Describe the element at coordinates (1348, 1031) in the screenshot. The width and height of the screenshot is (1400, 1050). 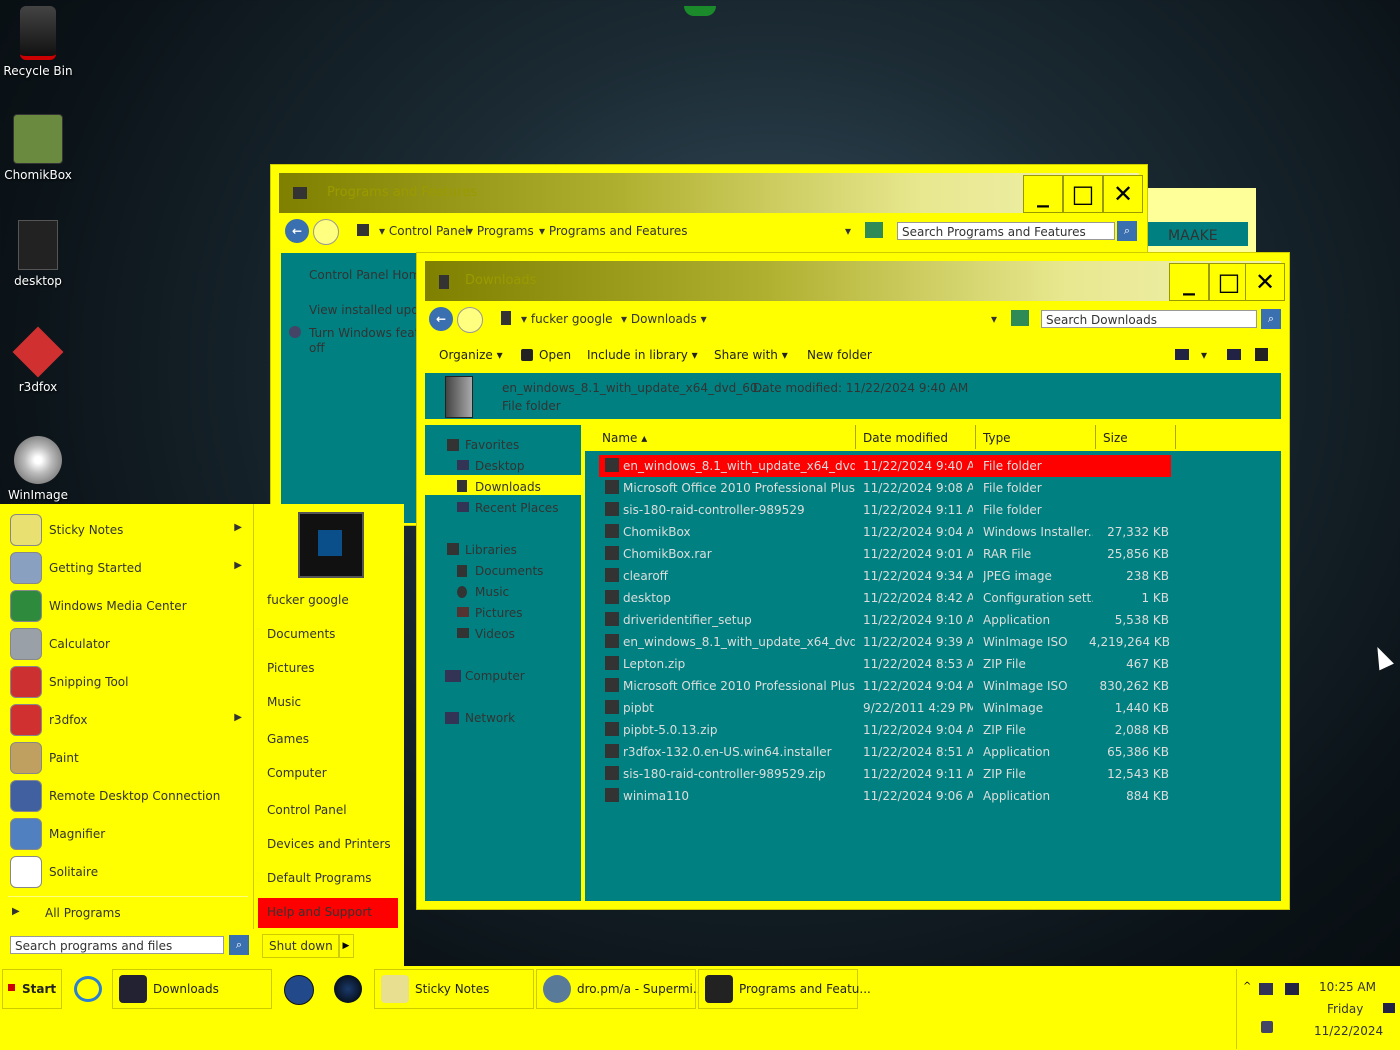
I see `clock-date: 11/22/2024` at that location.